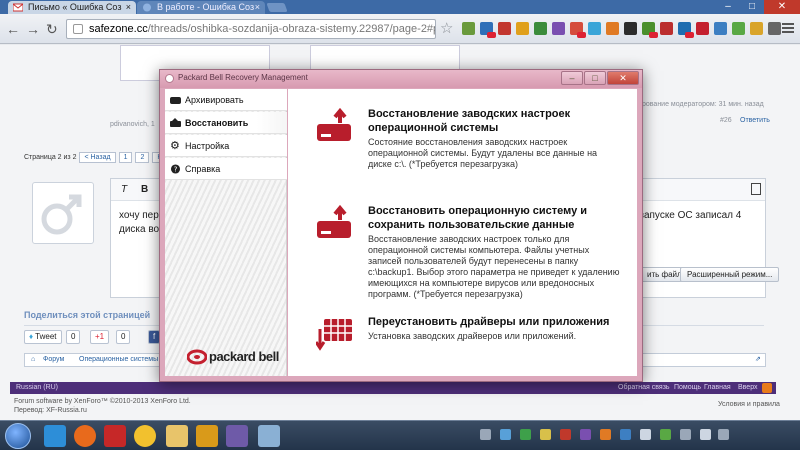 The height and width of the screenshot is (450, 800). What do you see at coordinates (703, 104) in the screenshot?
I see `moderation-note: рование модератором: 31 мин. назад` at bounding box center [703, 104].